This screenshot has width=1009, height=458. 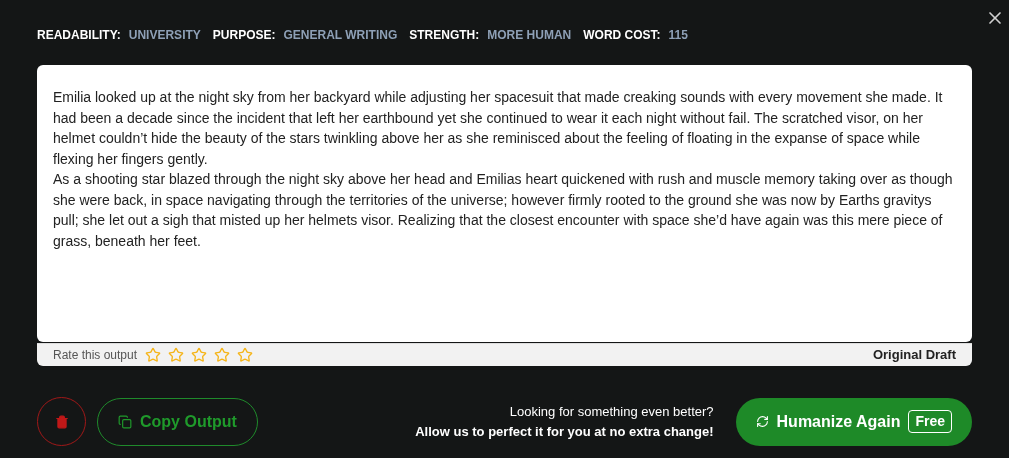 What do you see at coordinates (611, 411) in the screenshot?
I see `promo-text: Looking for something even better?` at bounding box center [611, 411].